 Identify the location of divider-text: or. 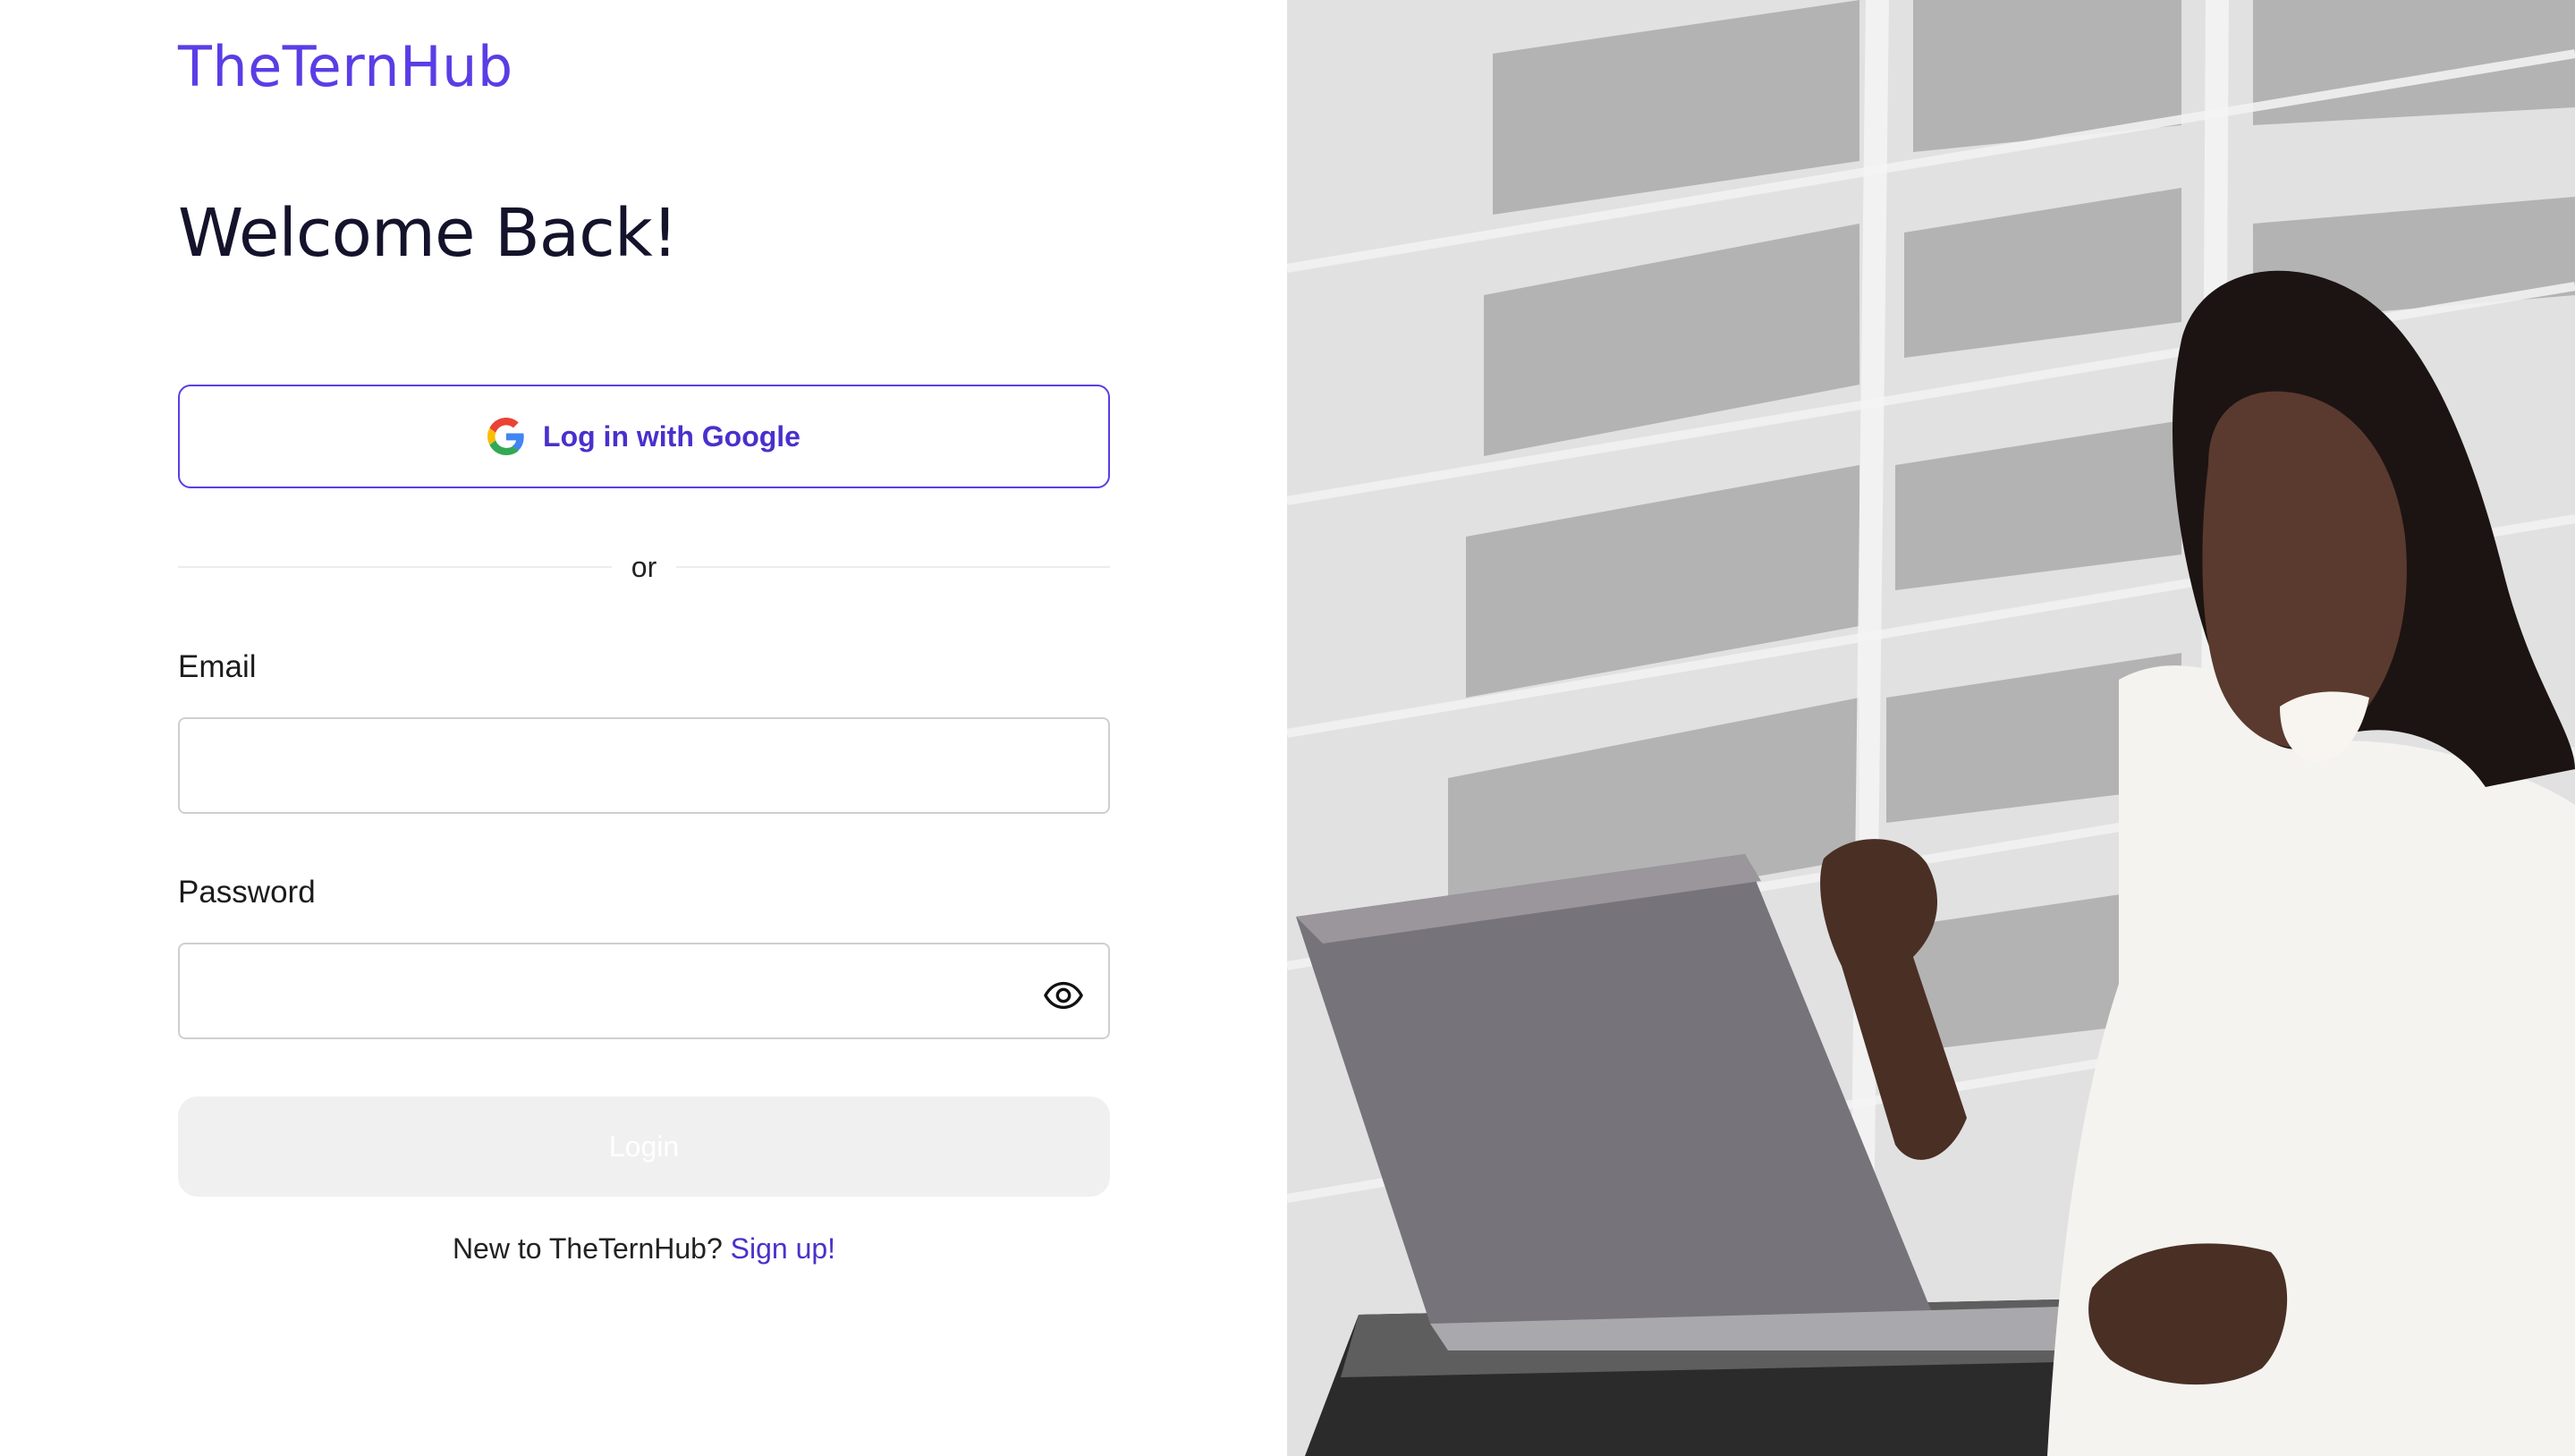
(644, 566).